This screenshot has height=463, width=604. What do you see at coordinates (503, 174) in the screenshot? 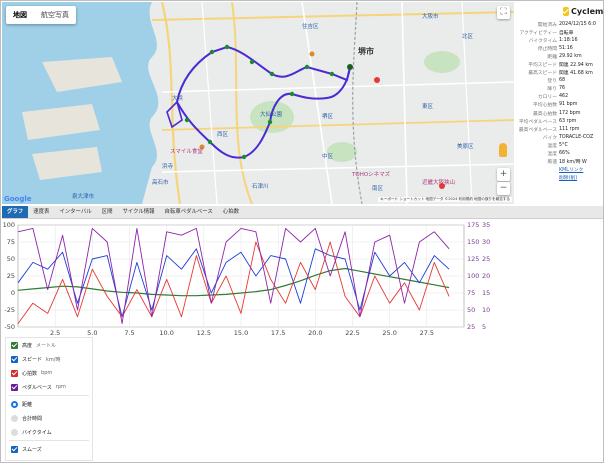
I see `zoom-in-button: +` at bounding box center [503, 174].